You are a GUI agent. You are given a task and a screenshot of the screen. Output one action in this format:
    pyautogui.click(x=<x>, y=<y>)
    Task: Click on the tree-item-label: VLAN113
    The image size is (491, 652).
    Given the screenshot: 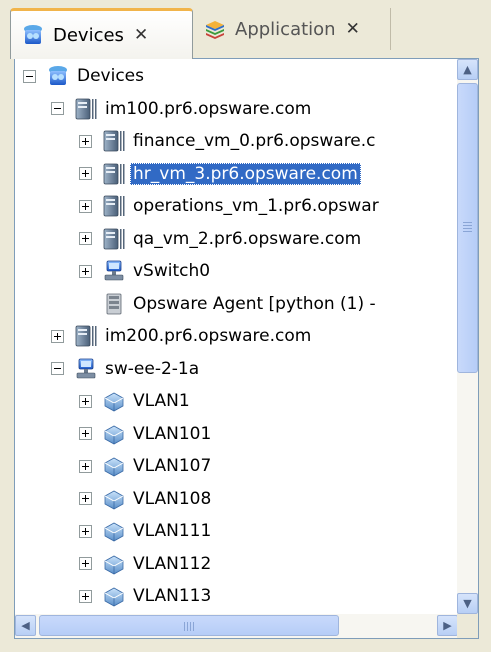 What is the action you would take?
    pyautogui.click(x=172, y=596)
    